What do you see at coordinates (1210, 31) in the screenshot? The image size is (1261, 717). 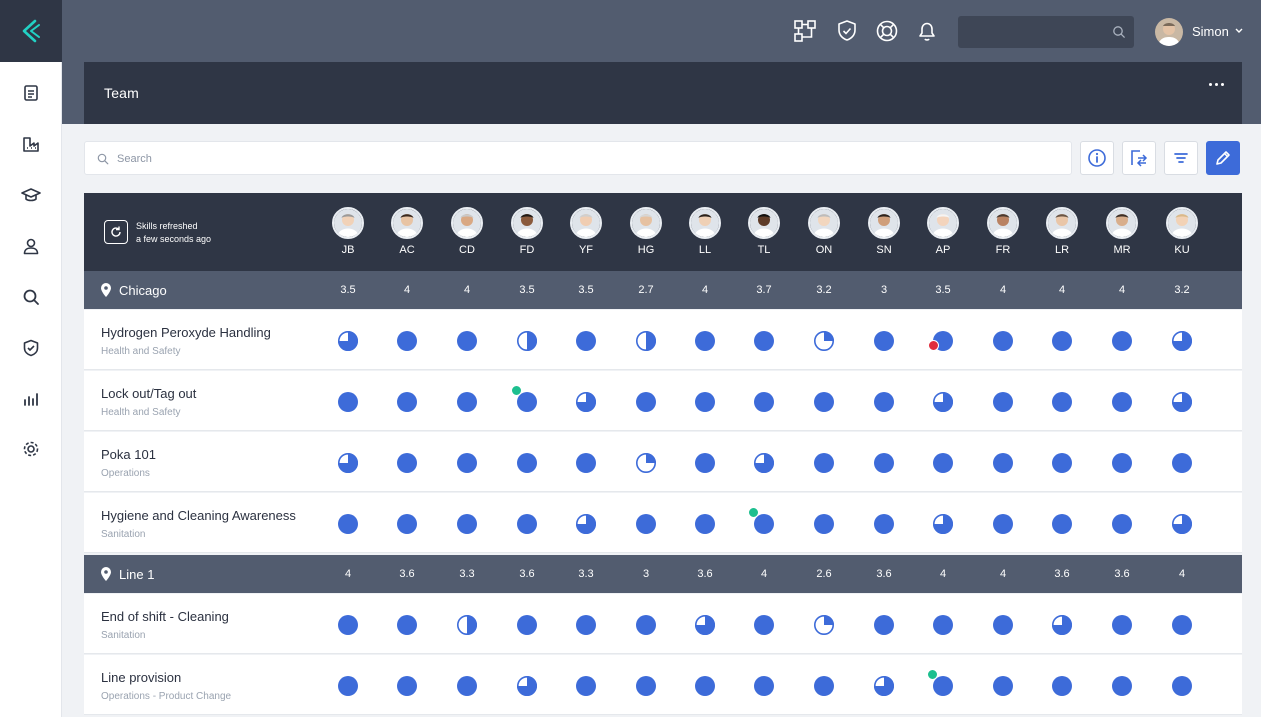 I see `user-name: Simon` at bounding box center [1210, 31].